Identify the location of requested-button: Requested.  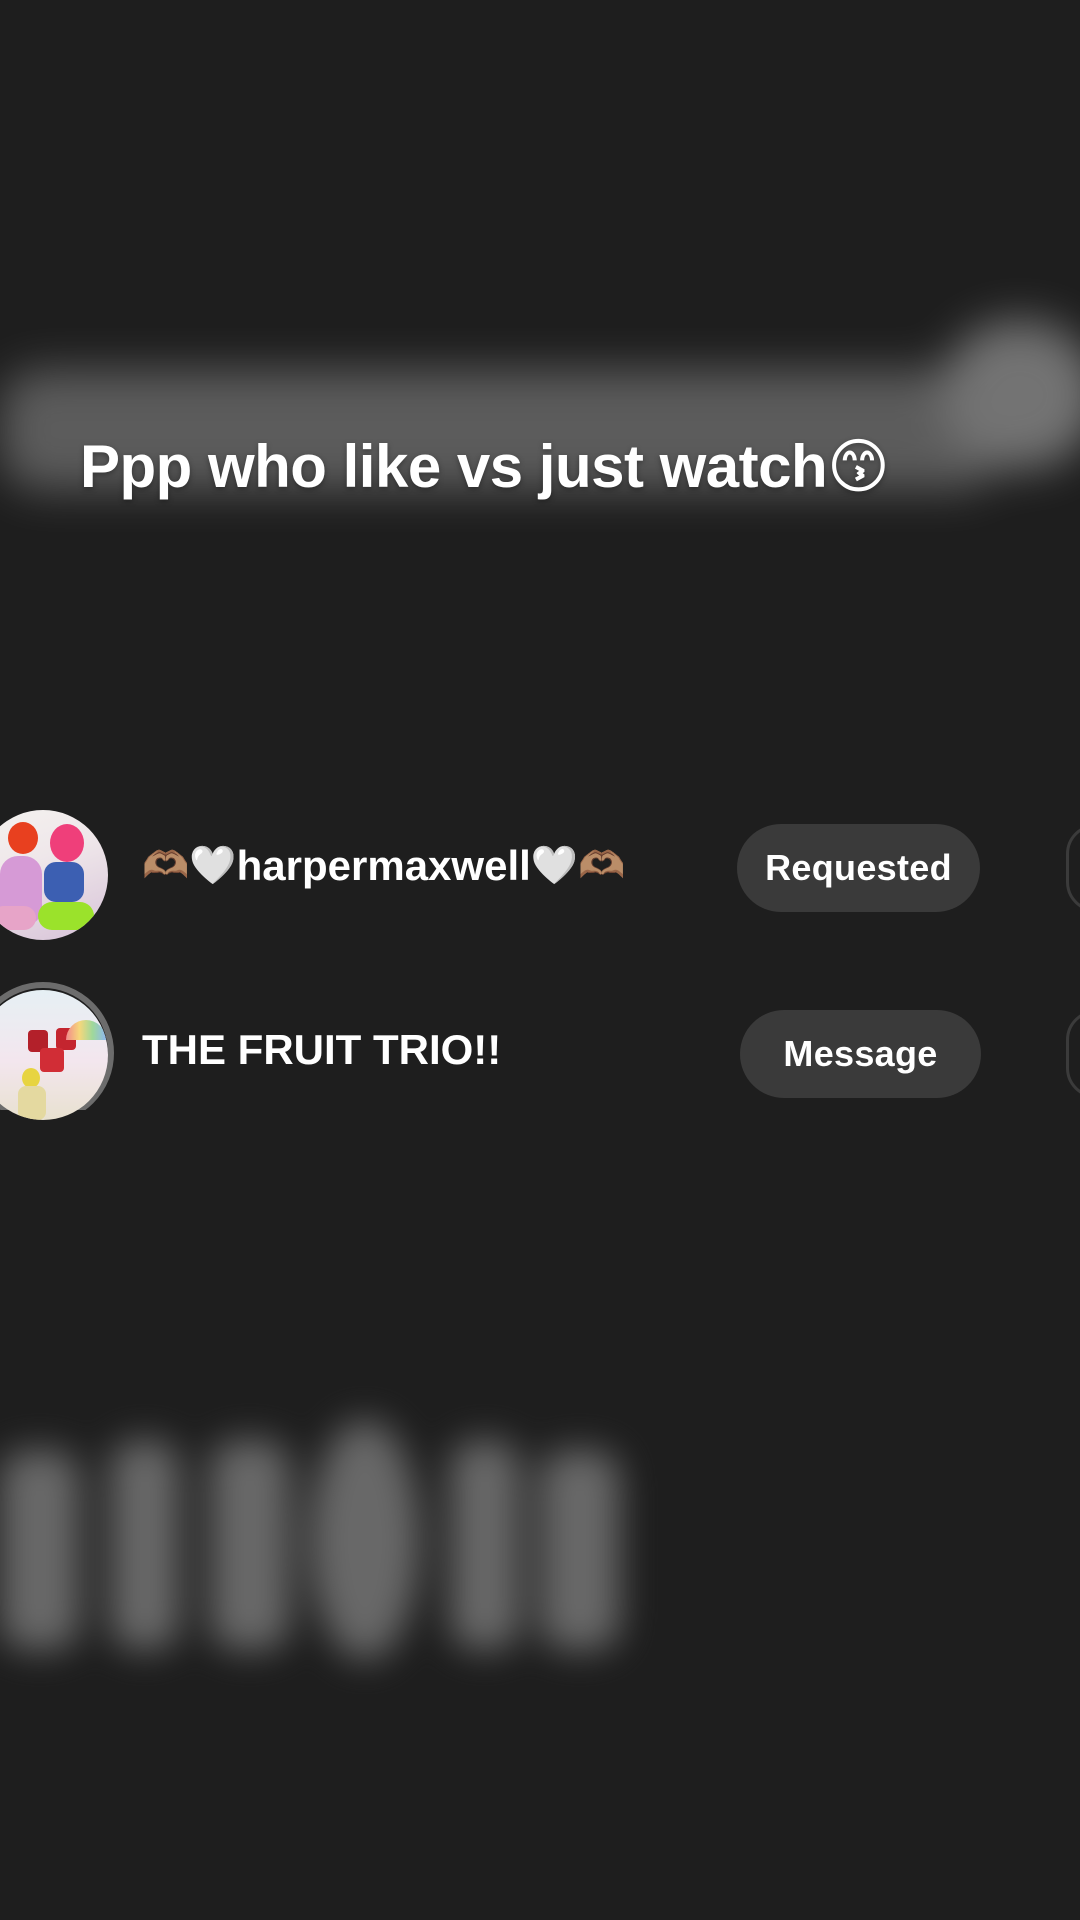
(858, 868).